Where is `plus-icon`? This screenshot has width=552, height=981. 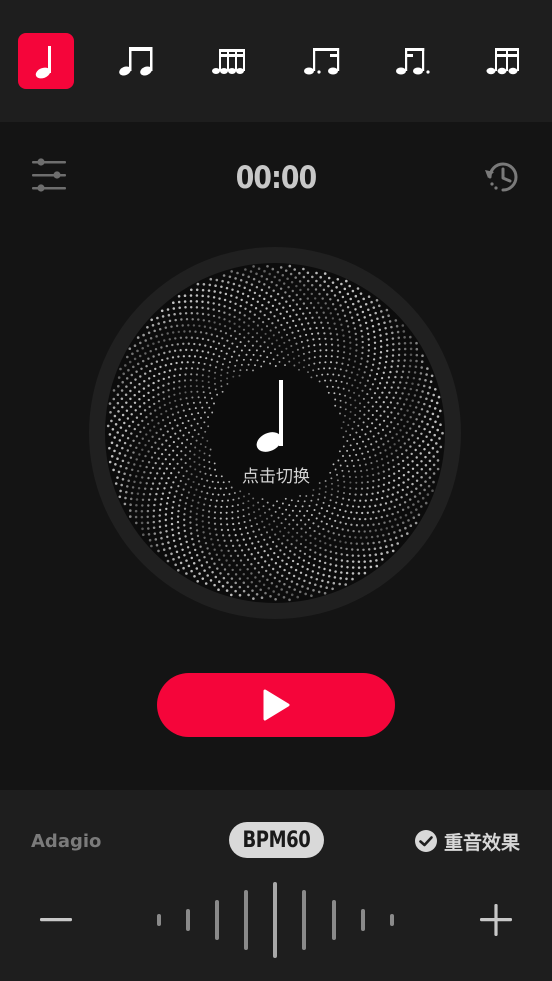 plus-icon is located at coordinates (496, 920).